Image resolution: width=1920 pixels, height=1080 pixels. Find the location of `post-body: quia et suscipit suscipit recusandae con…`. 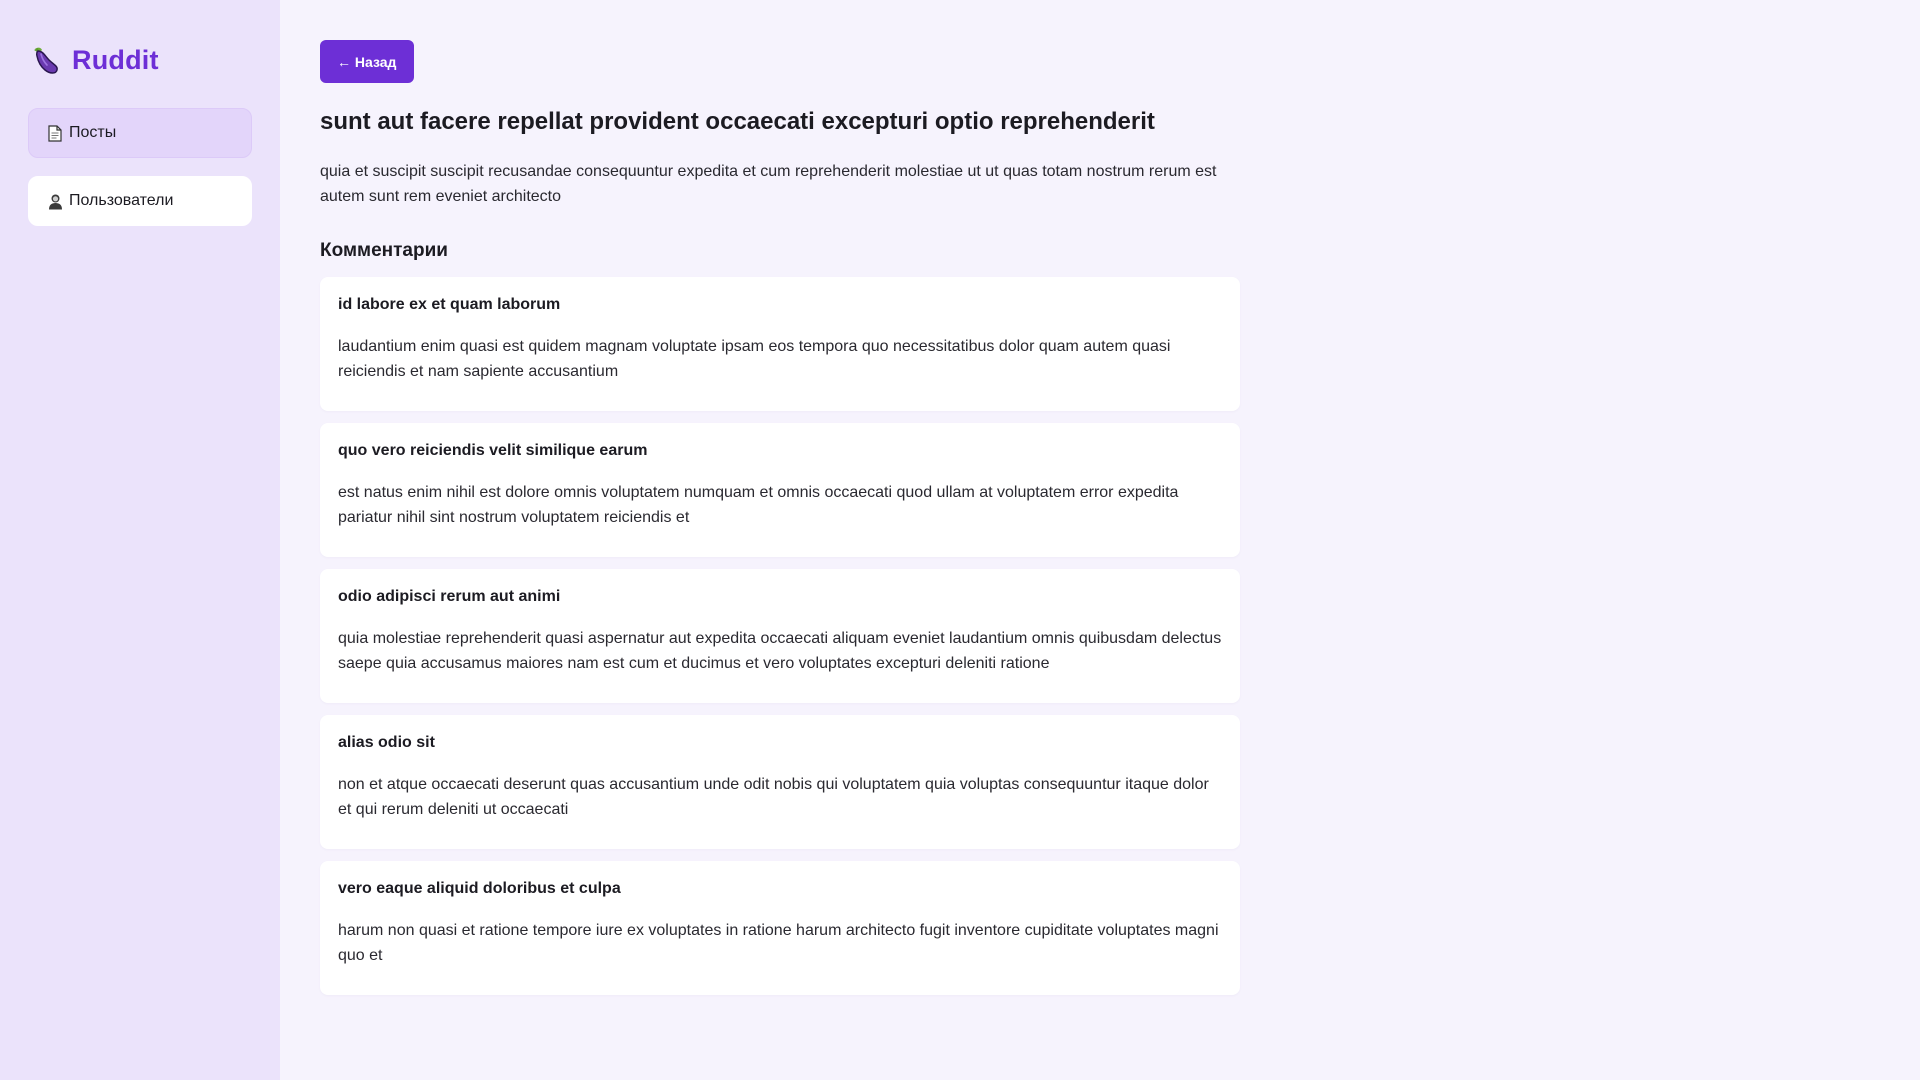

post-body: quia et suscipit suscipit recusandae con… is located at coordinates (768, 184).